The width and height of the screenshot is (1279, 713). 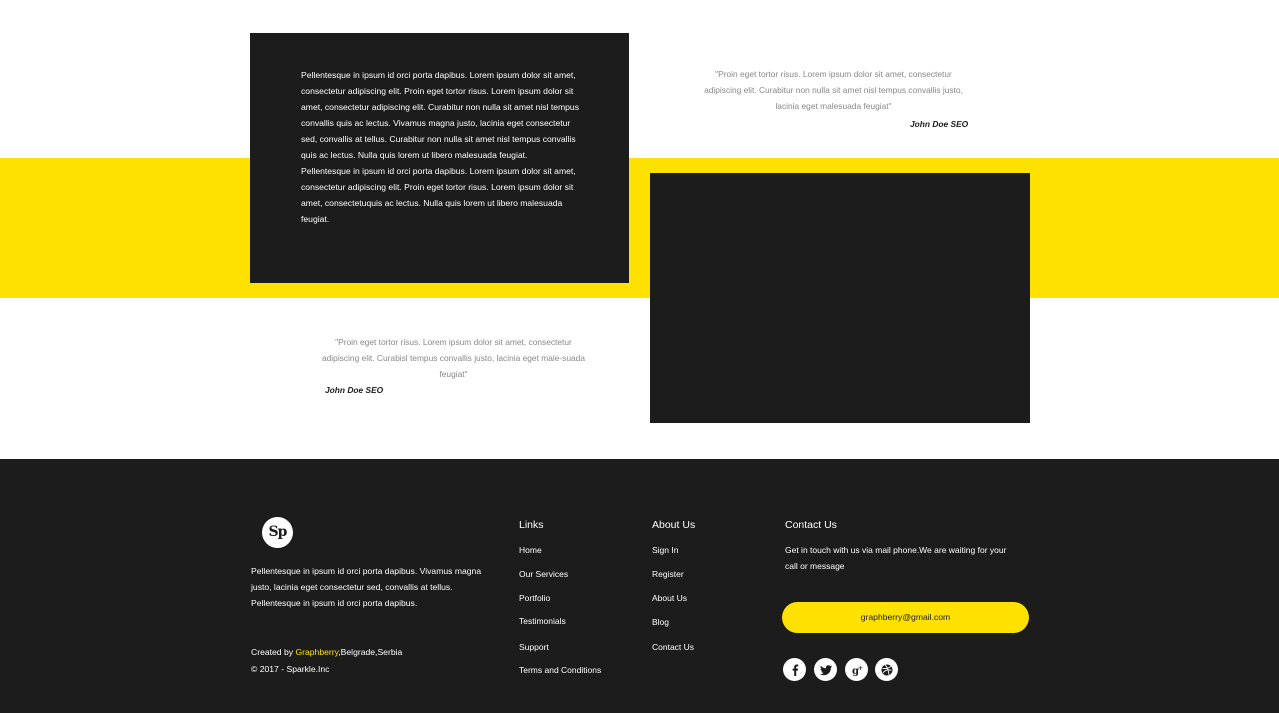 I want to click on link-terms: Terms and Conditions, so click(x=560, y=670).